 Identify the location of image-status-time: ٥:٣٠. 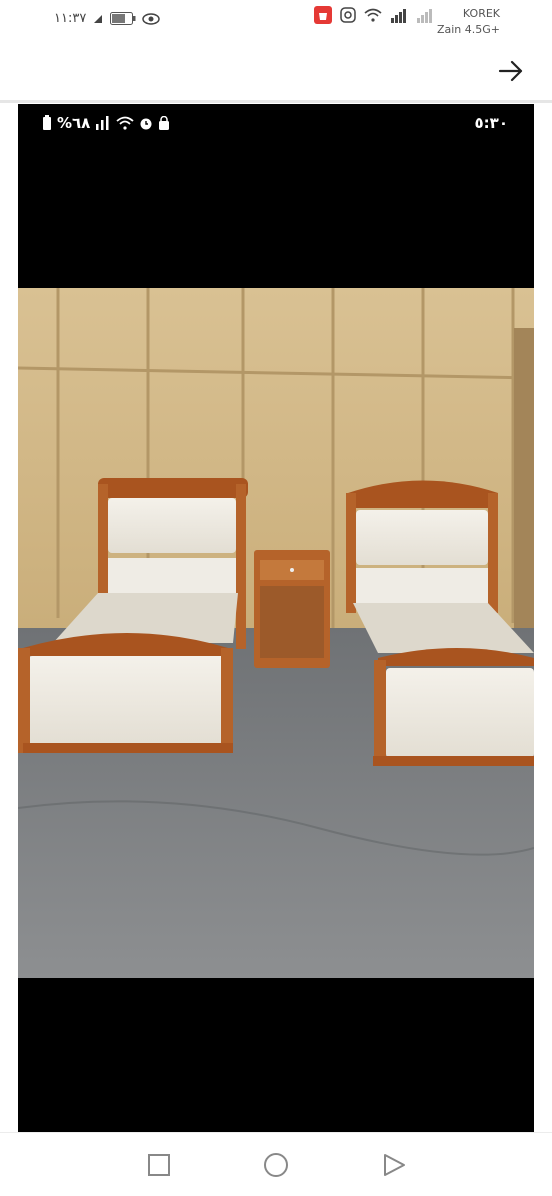
(491, 123).